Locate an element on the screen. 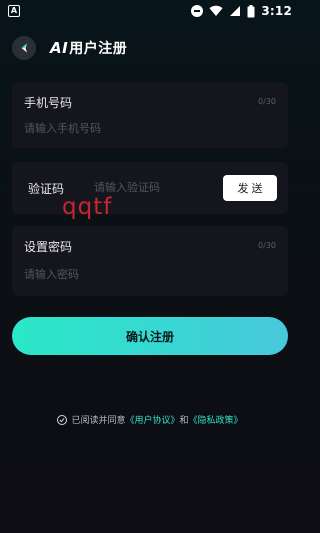 This screenshot has height=533, width=320. page-title: AI用户注册 is located at coordinates (88, 48).